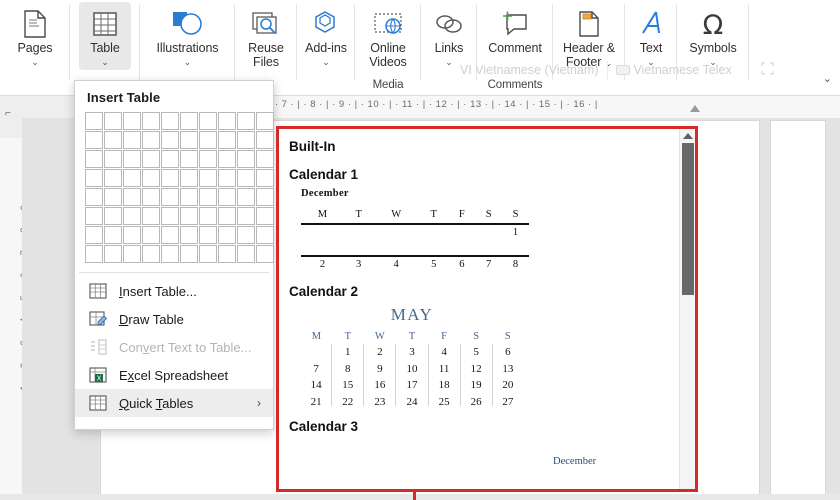 The height and width of the screenshot is (500, 840). What do you see at coordinates (490, 229) in the screenshot?
I see `calendar1-preview: December M T W T F S S 1 2 3 4 5 6 7 8` at bounding box center [490, 229].